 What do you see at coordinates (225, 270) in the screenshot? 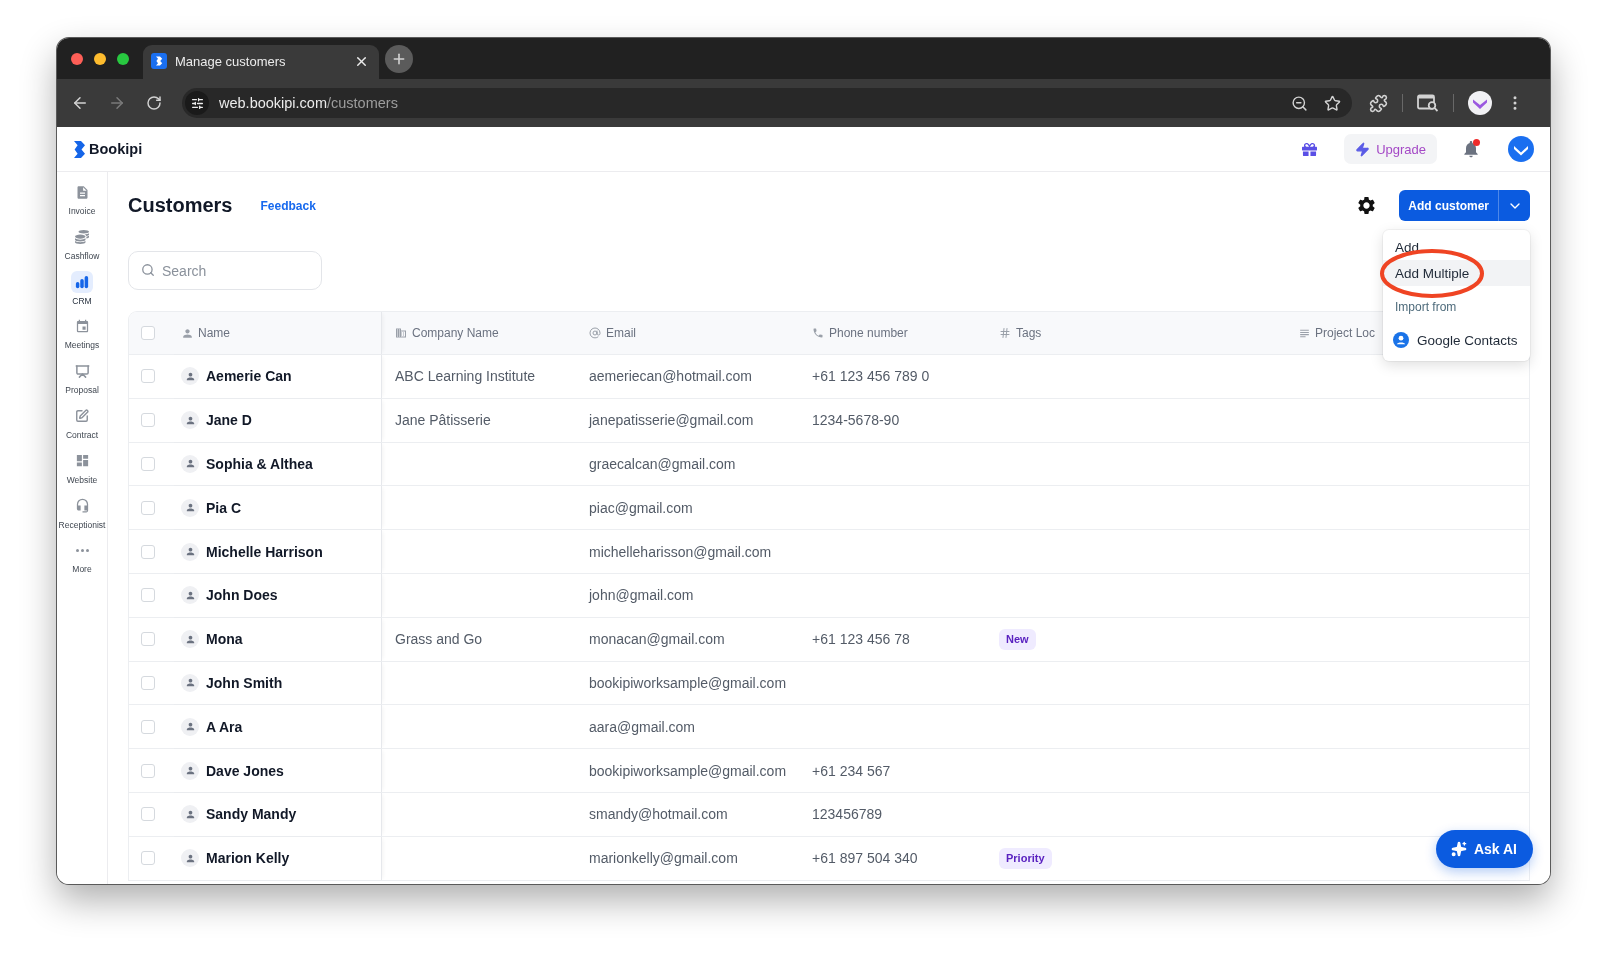
I see `search-field: Search` at bounding box center [225, 270].